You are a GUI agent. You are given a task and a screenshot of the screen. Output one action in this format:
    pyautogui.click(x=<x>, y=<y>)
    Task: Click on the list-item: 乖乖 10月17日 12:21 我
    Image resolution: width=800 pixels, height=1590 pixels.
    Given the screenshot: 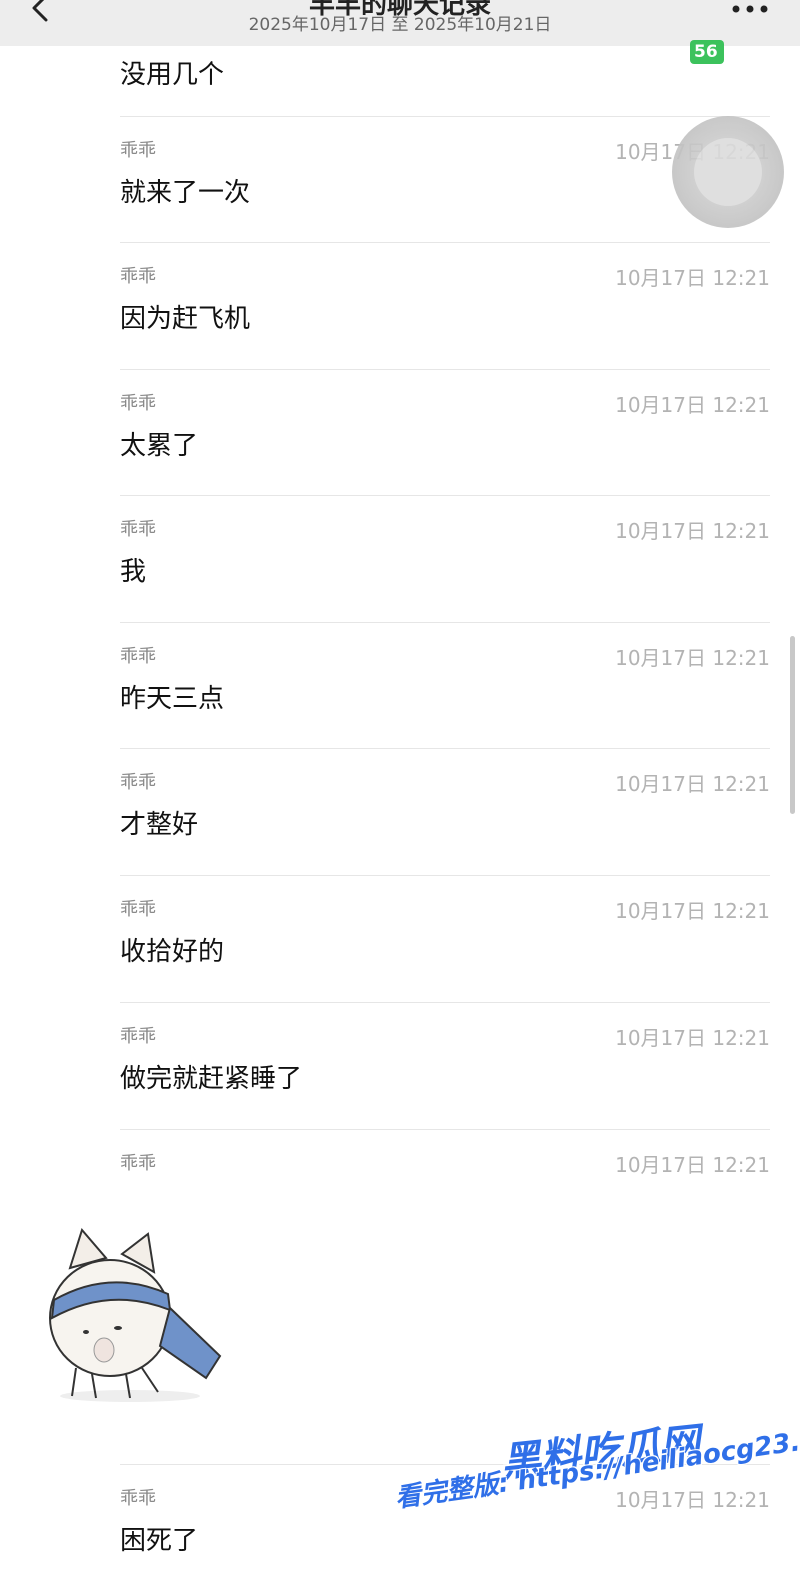 What is the action you would take?
    pyautogui.click(x=445, y=558)
    